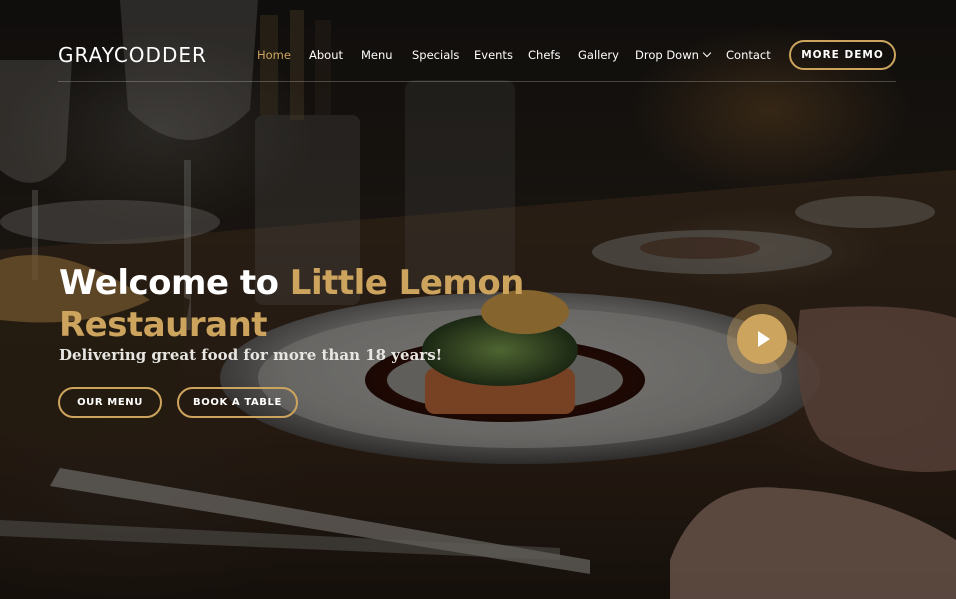 This screenshot has width=956, height=599. Describe the element at coordinates (274, 55) in the screenshot. I see `nav-item-home: Home` at that location.